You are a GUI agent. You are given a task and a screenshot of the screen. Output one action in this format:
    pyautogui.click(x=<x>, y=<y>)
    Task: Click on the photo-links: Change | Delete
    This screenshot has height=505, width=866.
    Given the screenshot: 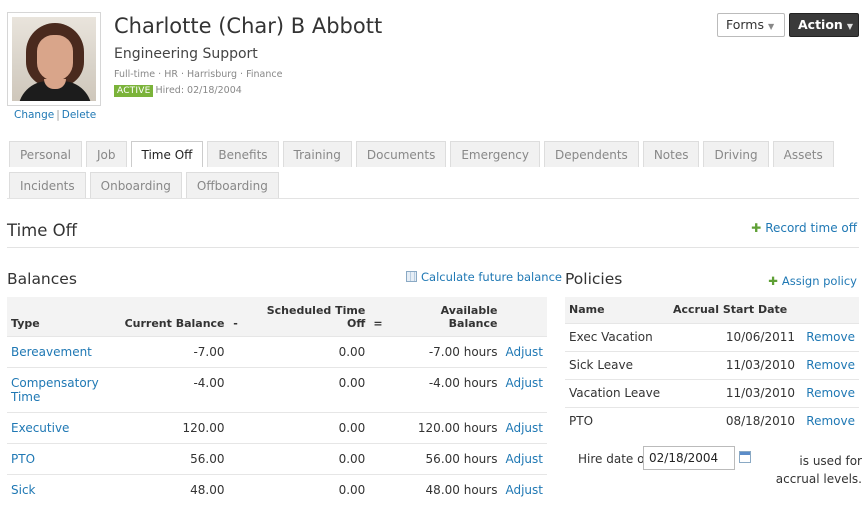 What is the action you would take?
    pyautogui.click(x=55, y=115)
    